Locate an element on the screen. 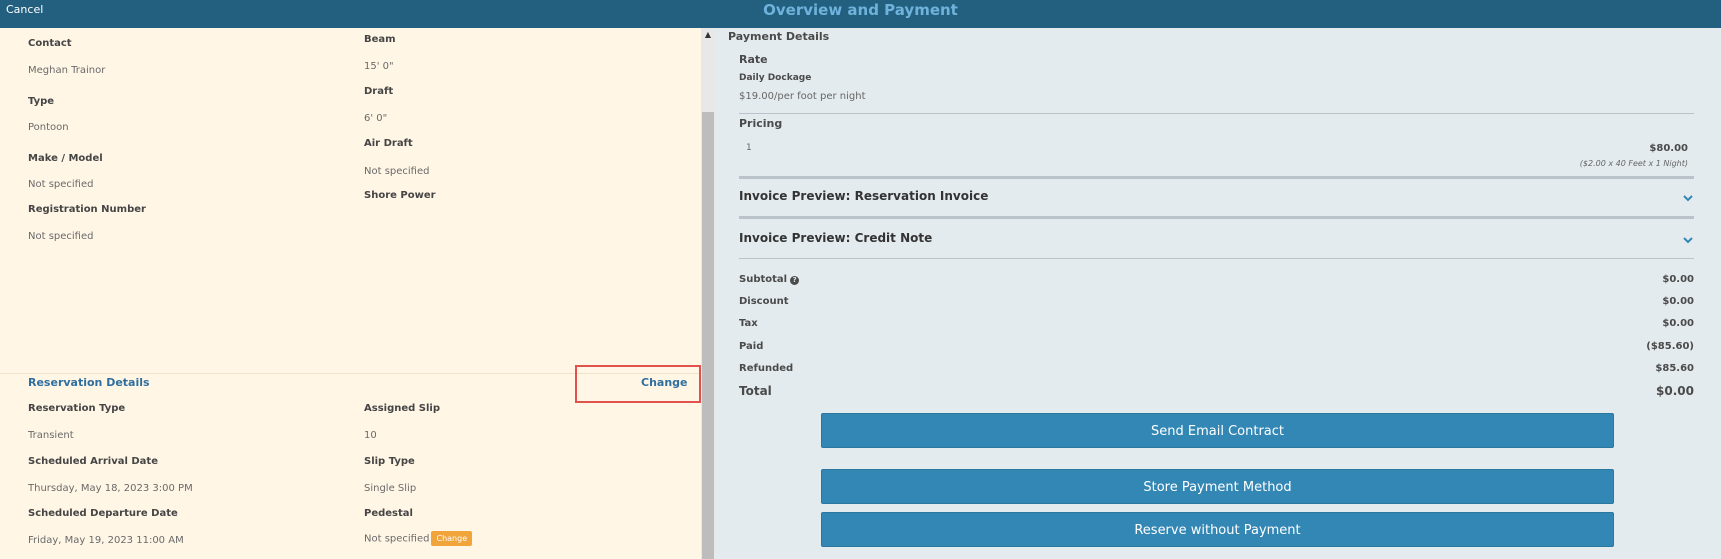  departure-date-label: Scheduled Departure Date is located at coordinates (103, 513).